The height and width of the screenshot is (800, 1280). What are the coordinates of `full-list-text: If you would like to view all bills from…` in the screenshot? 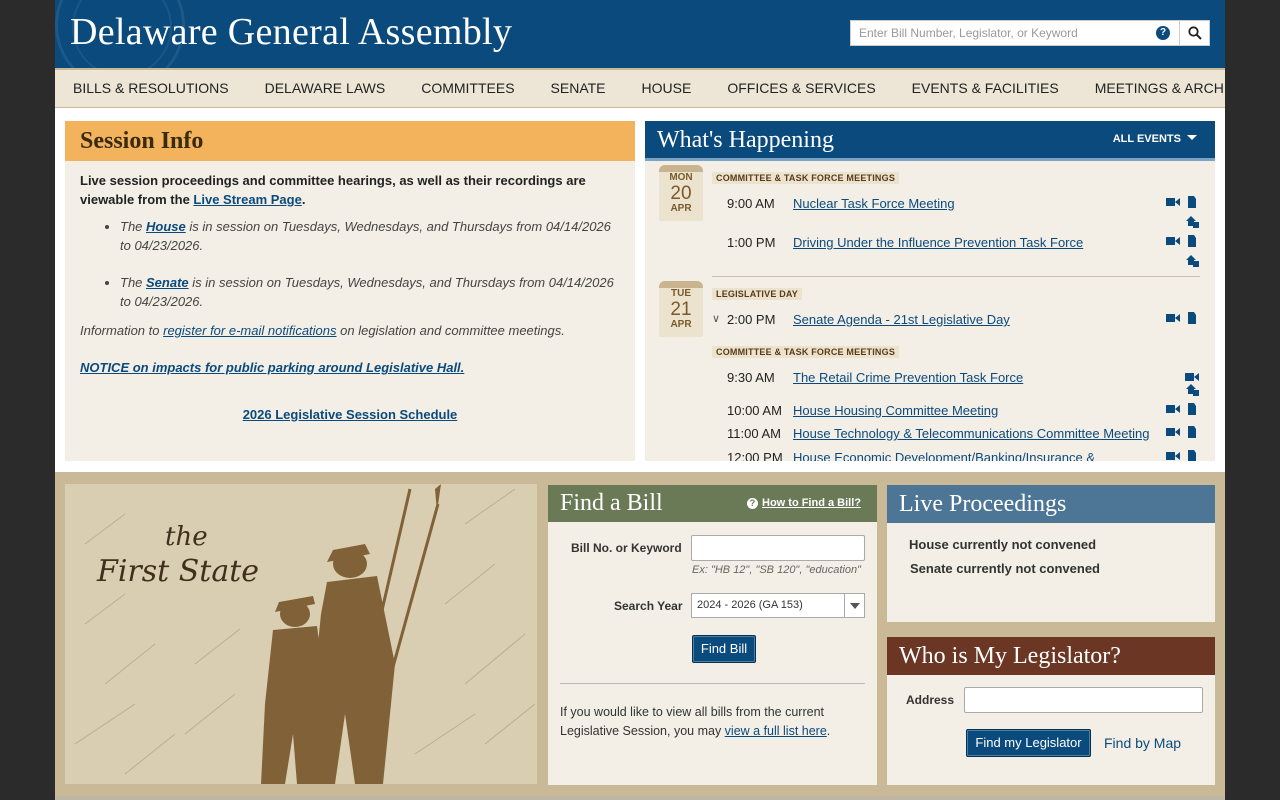 It's located at (712, 722).